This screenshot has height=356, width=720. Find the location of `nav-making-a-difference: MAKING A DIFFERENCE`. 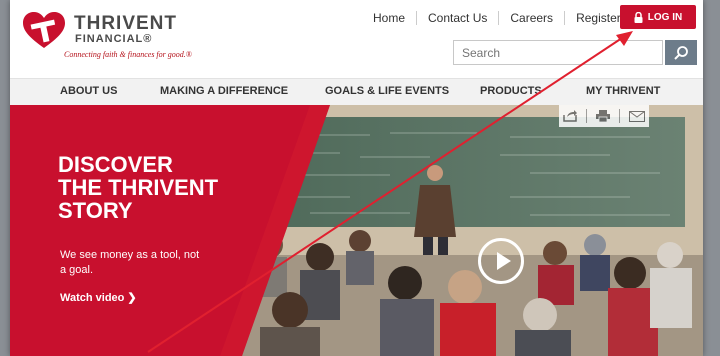

nav-making-a-difference: MAKING A DIFFERENCE is located at coordinates (224, 91).